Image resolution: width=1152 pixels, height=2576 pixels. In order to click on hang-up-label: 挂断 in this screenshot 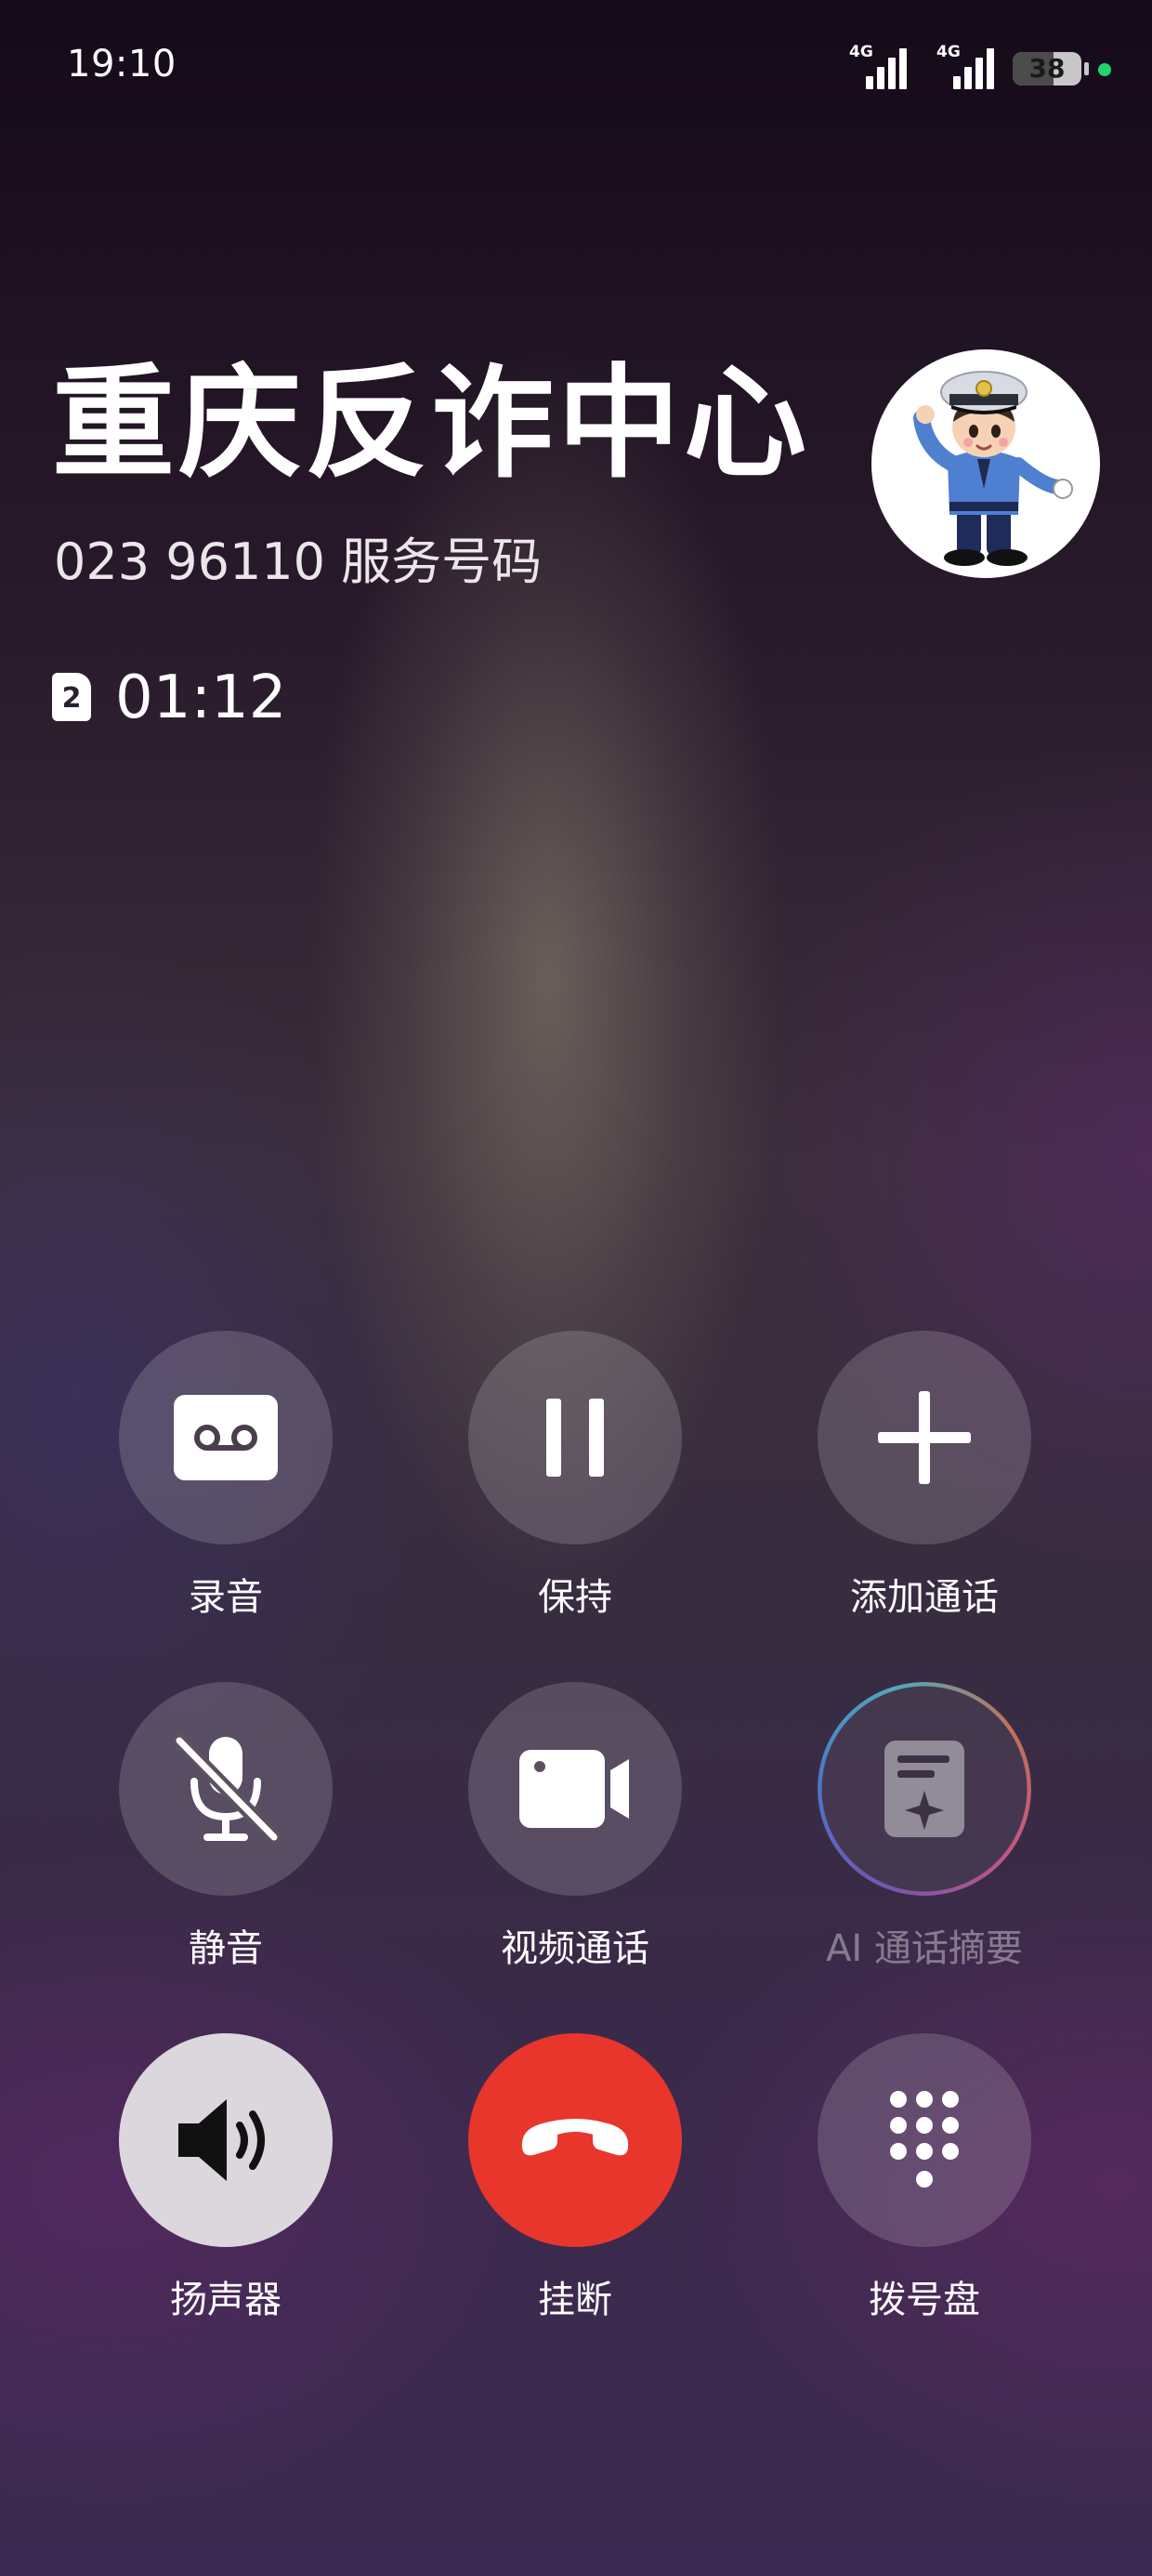, I will do `click(575, 2300)`.